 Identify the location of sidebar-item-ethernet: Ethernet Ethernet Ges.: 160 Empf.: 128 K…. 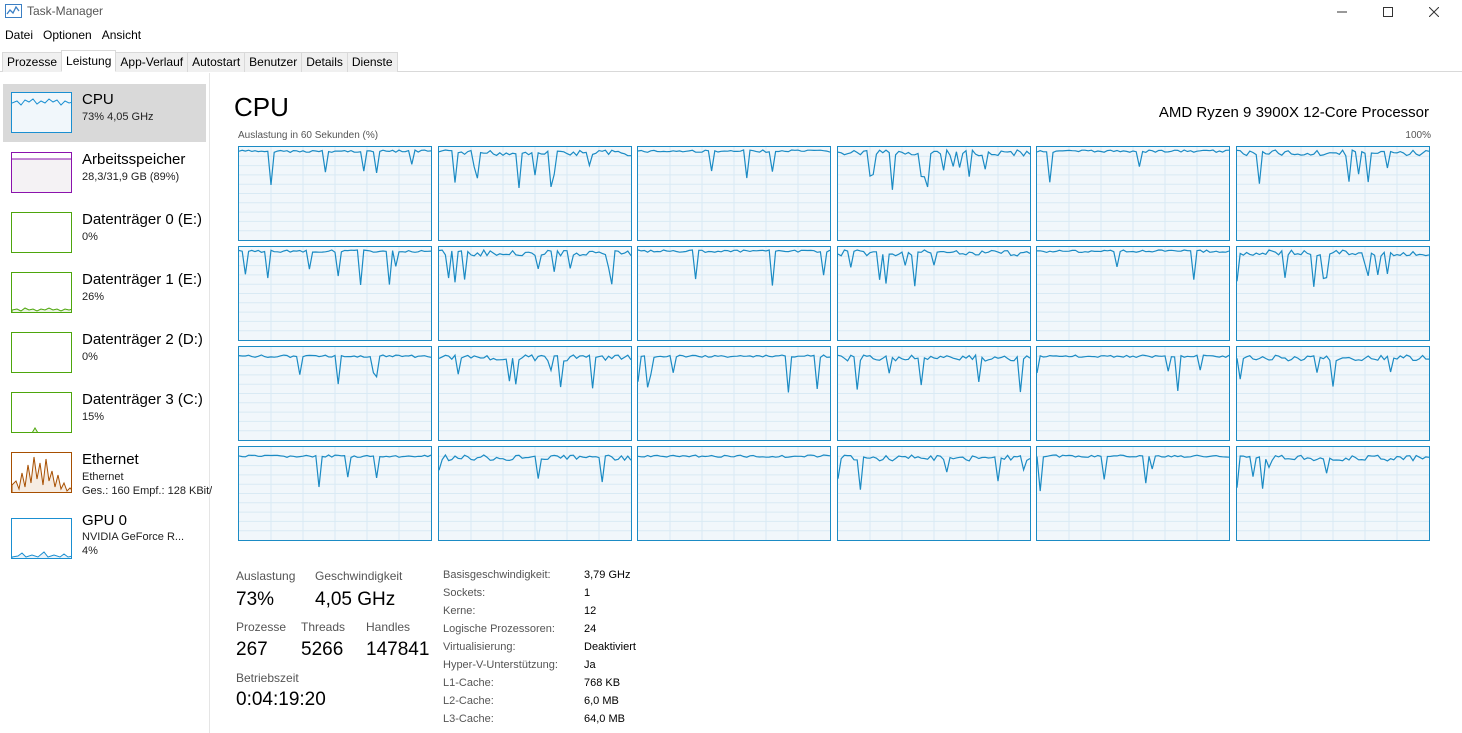
(107, 473).